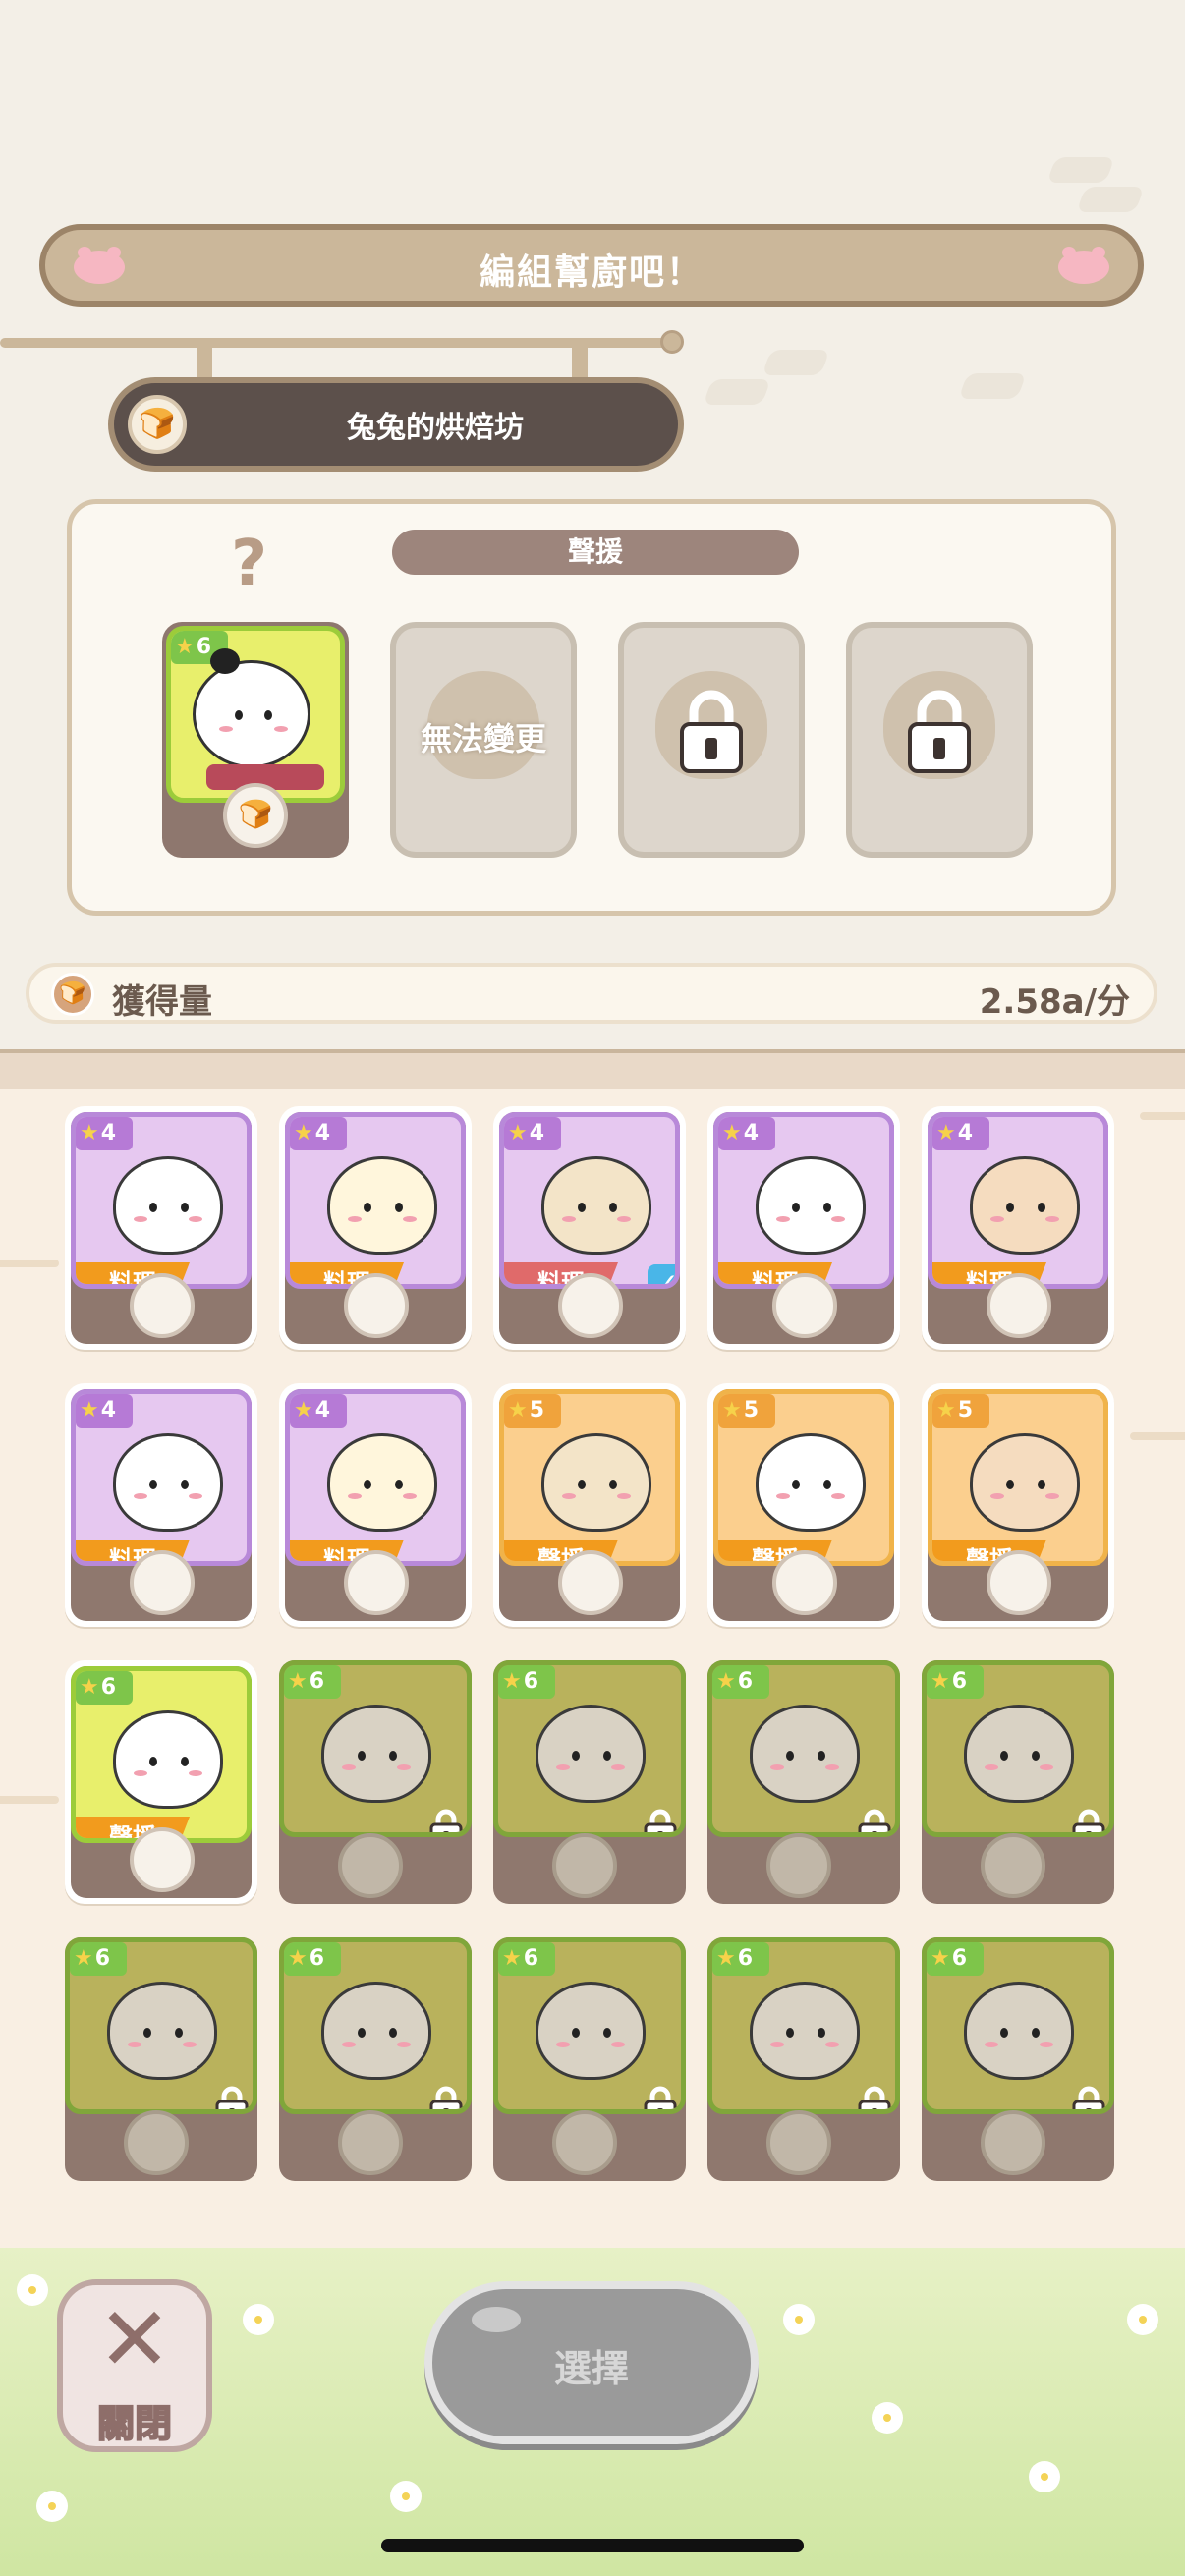 This screenshot has height=2576, width=1185. I want to click on select-button: 選擇, so click(592, 2362).